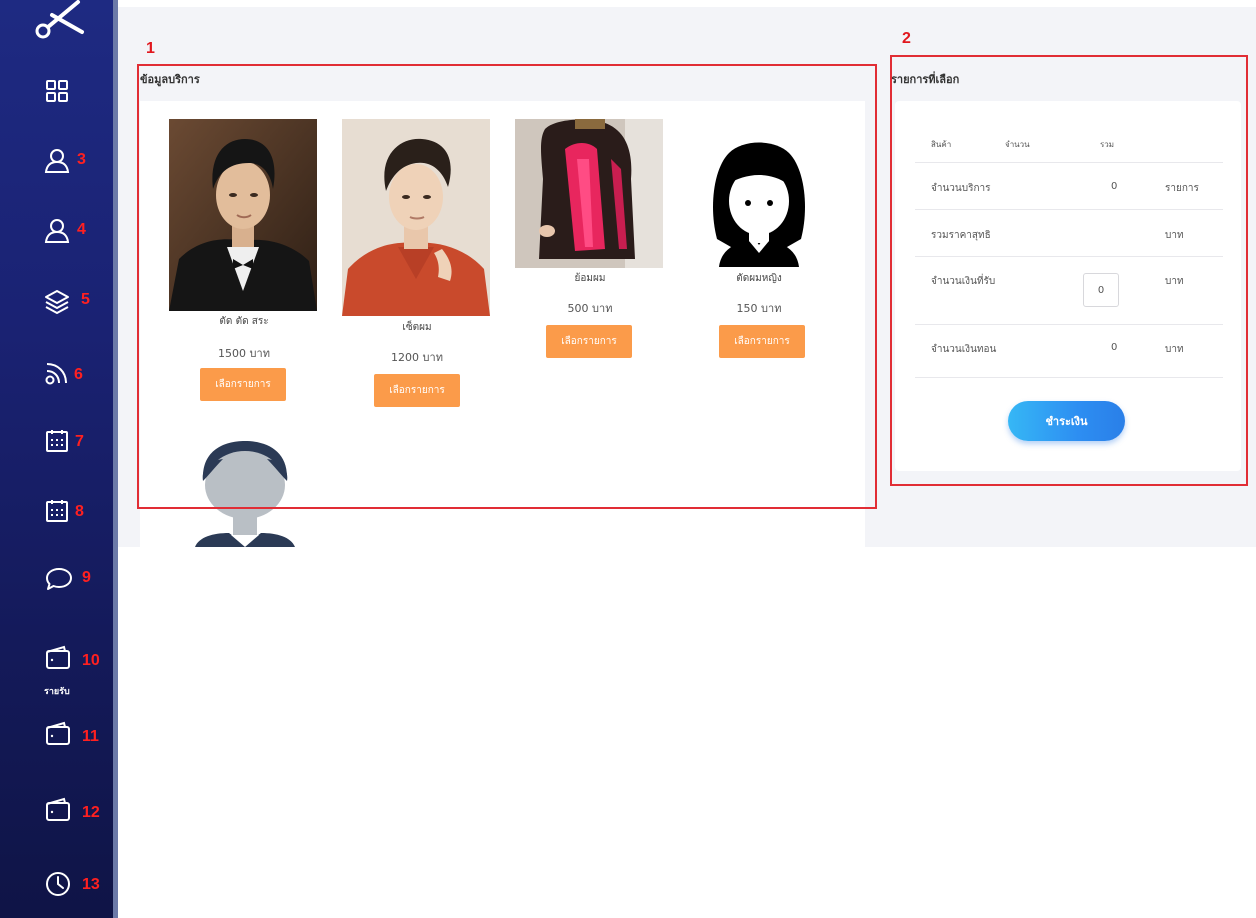 This screenshot has height=918, width=1256. What do you see at coordinates (81, 229) in the screenshot?
I see `sidebar-number: 4` at bounding box center [81, 229].